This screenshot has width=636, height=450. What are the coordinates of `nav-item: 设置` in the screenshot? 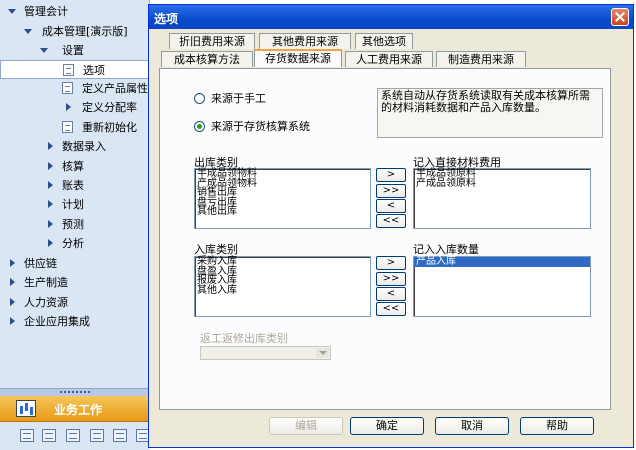 It's located at (75, 50).